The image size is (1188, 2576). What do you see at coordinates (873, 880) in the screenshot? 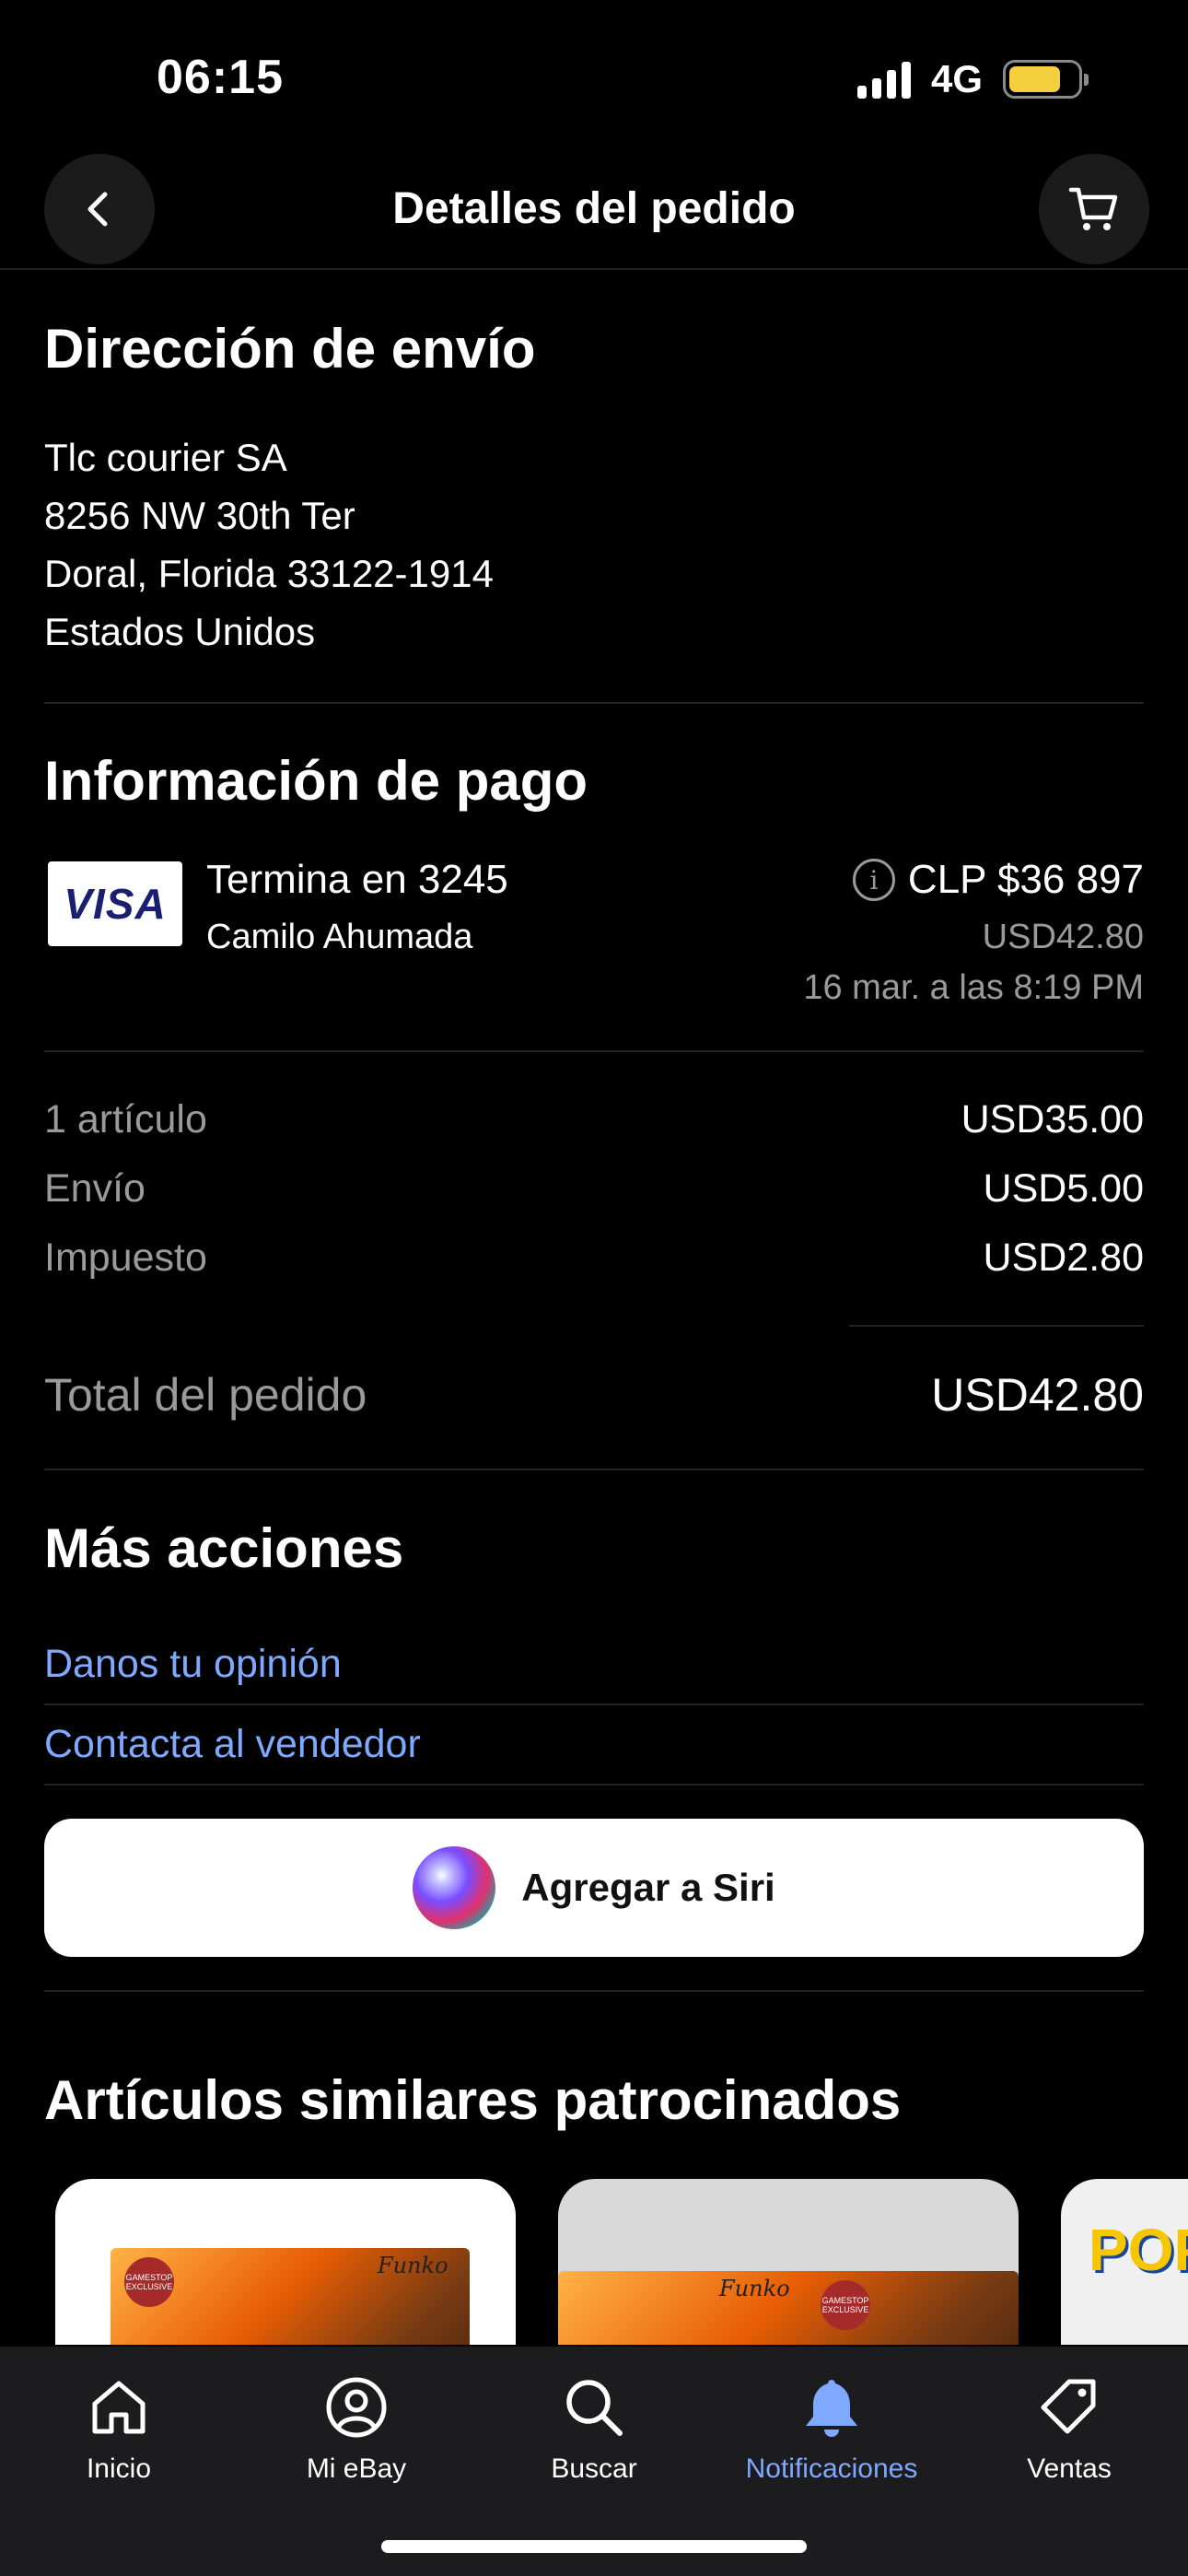
I see `info-icon: i` at bounding box center [873, 880].